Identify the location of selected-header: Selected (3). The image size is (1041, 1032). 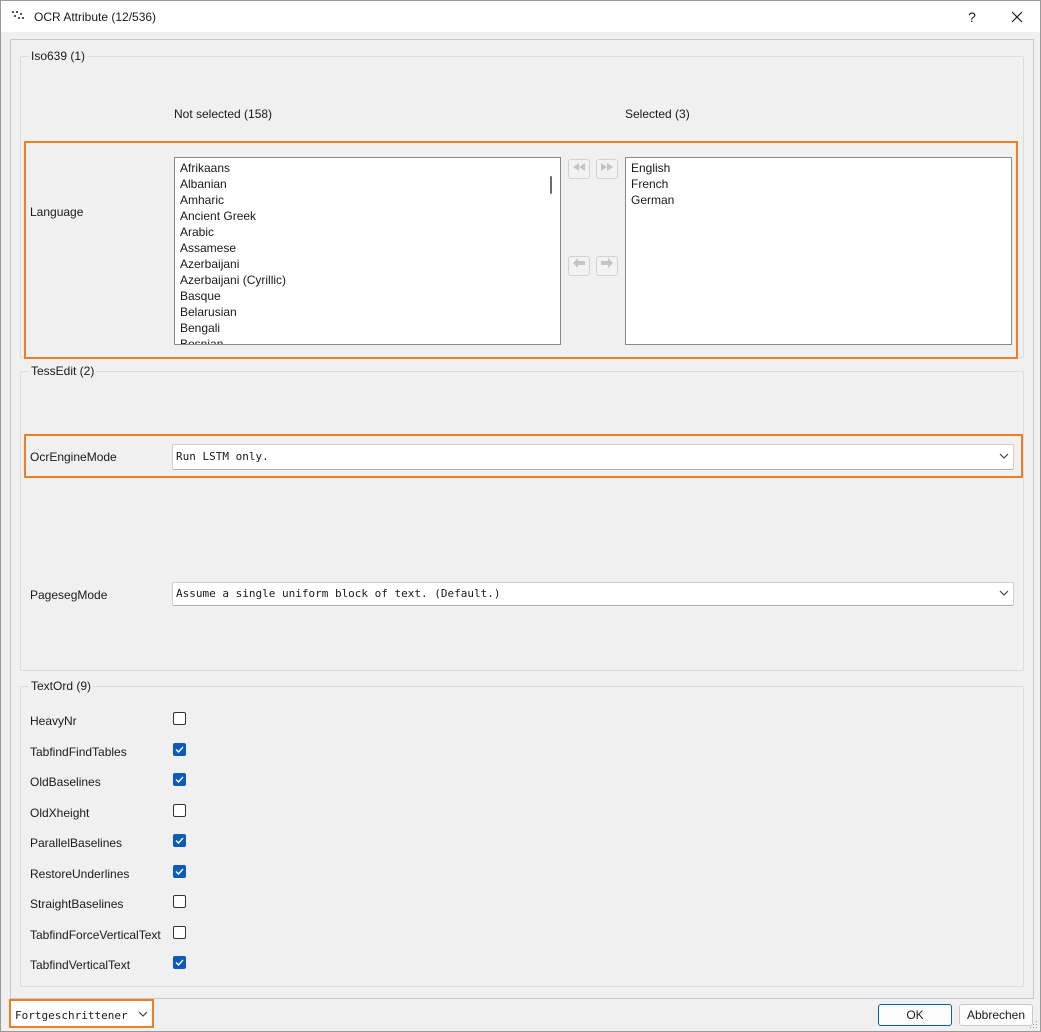
(657, 114).